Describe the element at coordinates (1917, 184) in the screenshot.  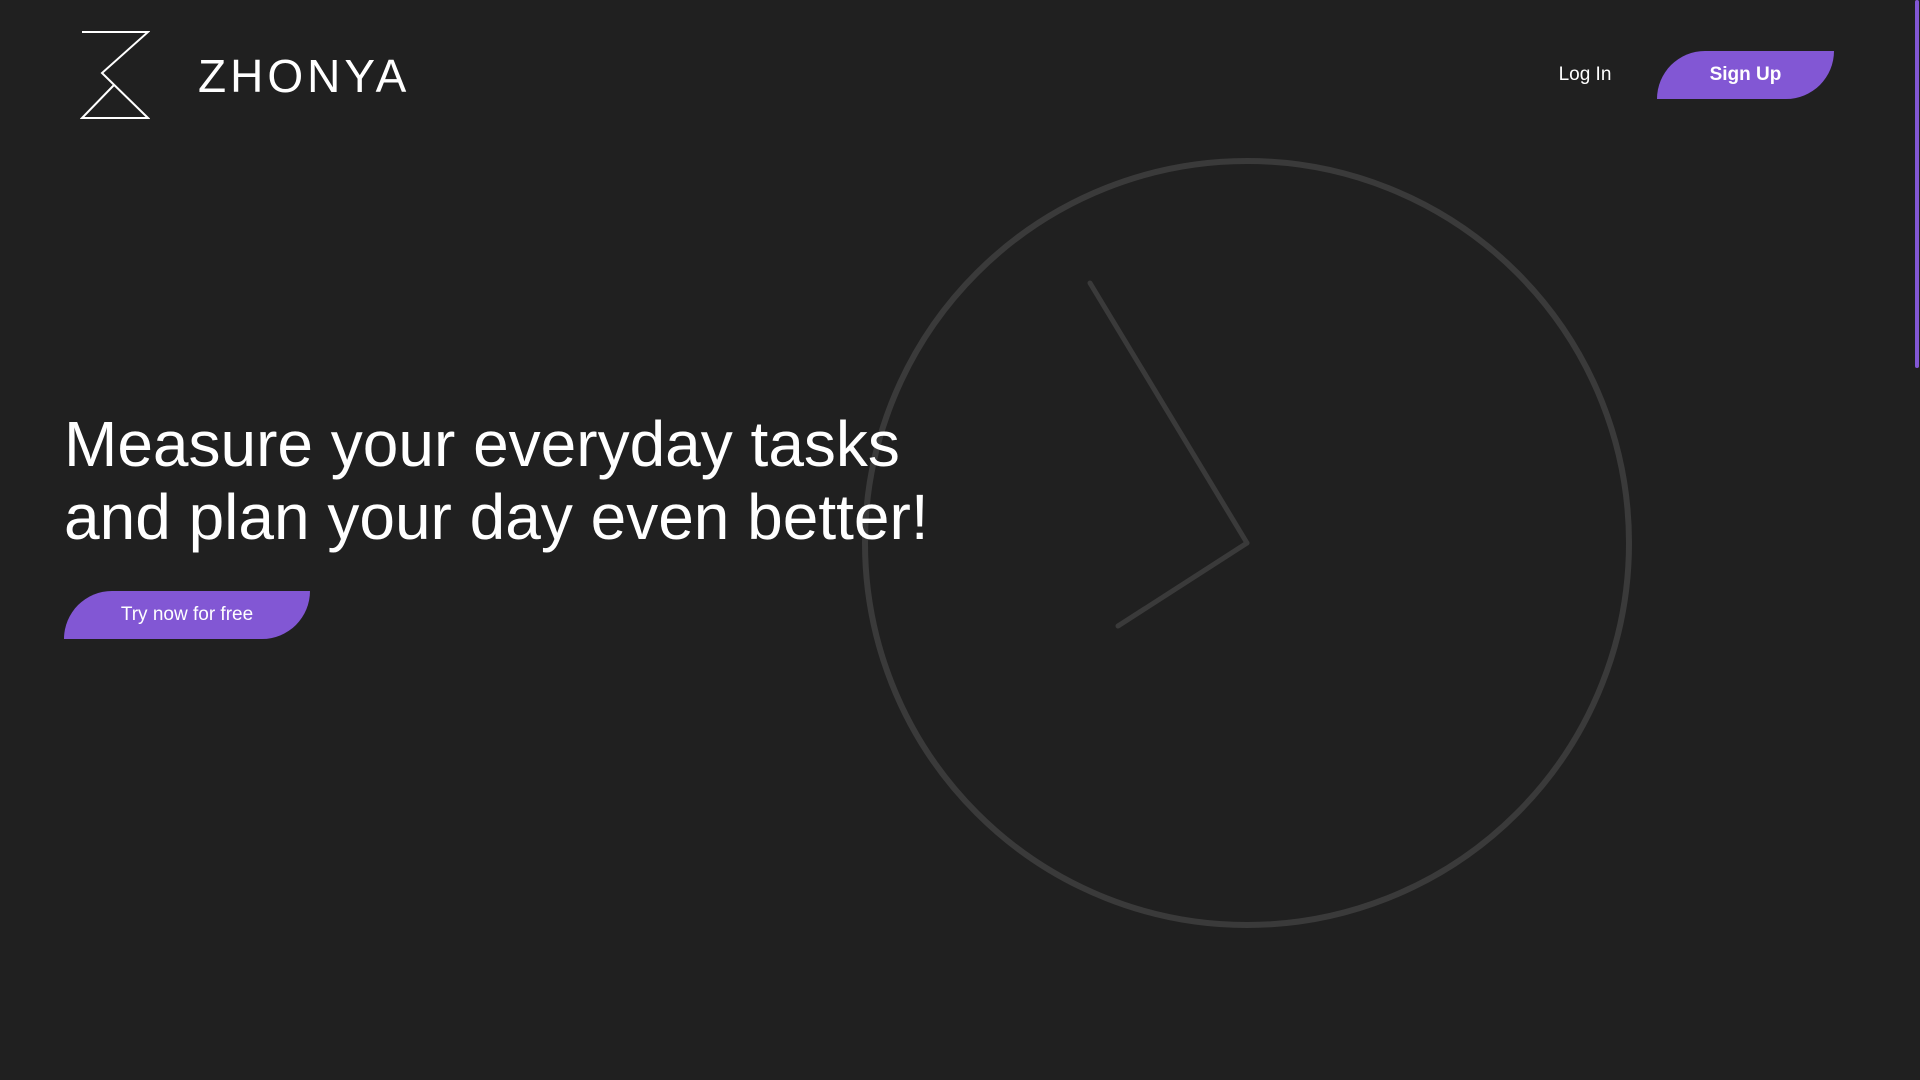
I see `scrollbar-thumb` at that location.